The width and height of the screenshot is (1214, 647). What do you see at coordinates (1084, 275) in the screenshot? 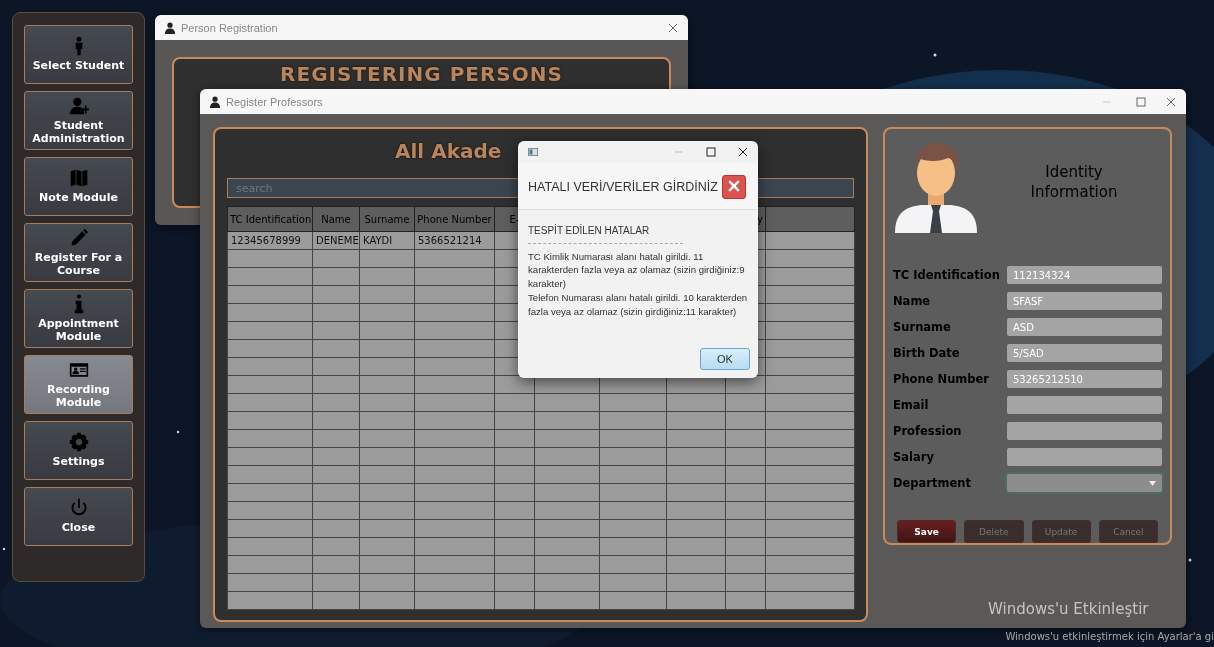
I see `input-field: 112134324` at bounding box center [1084, 275].